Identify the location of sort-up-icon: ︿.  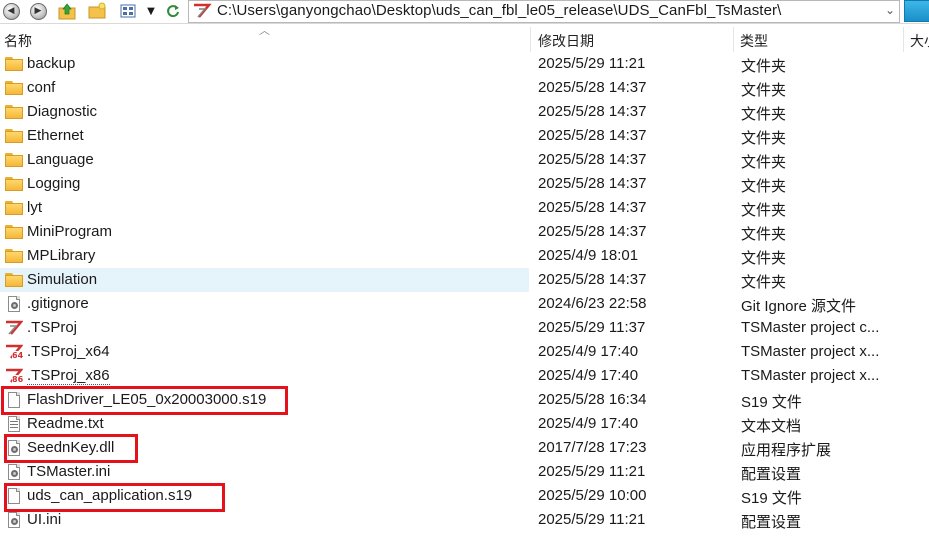
(264, 30).